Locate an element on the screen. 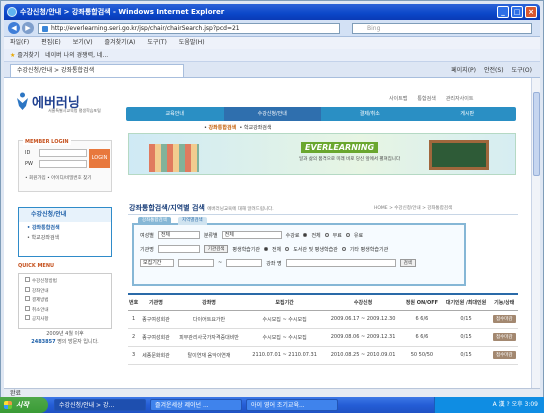 The height and width of the screenshot is (413, 544). nav-enroll: 수강신청/안내 is located at coordinates (272, 114).